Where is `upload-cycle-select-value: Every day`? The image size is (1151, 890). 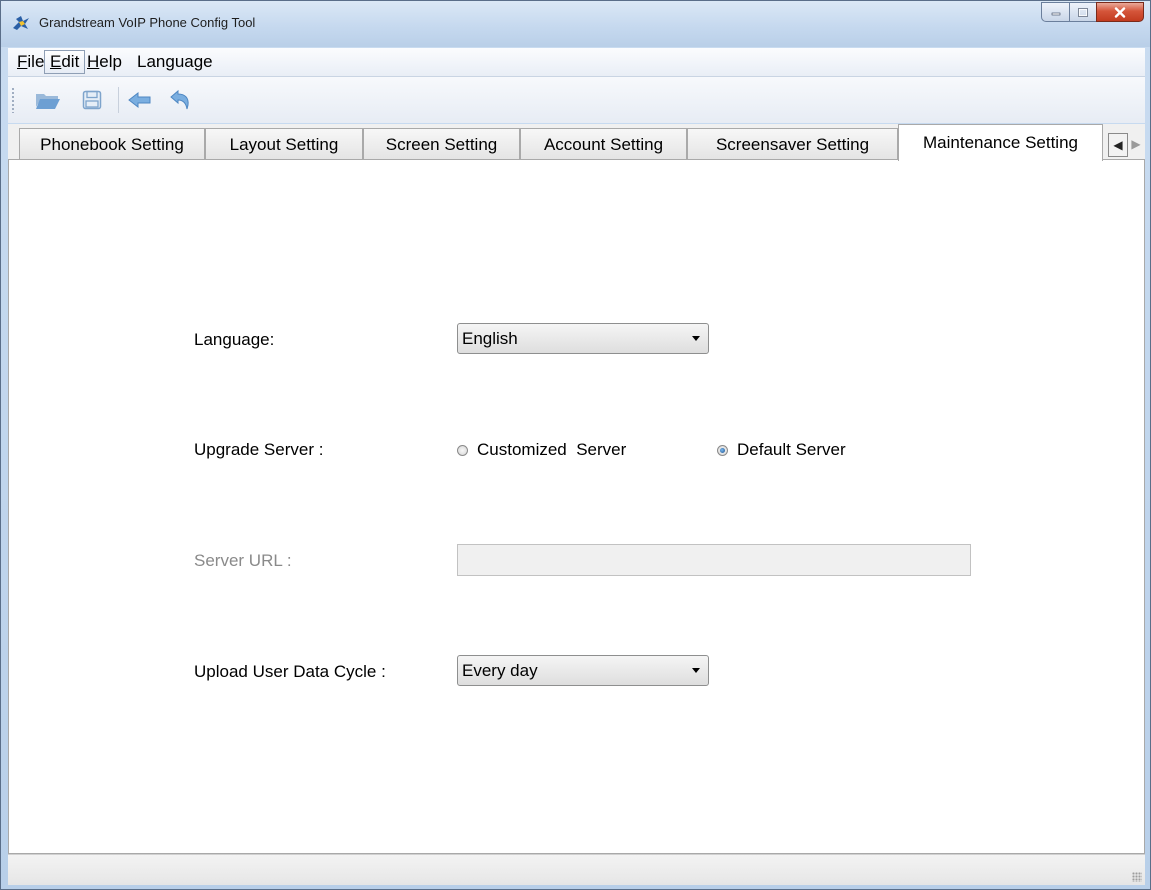
upload-cycle-select-value: Every day is located at coordinates (500, 670).